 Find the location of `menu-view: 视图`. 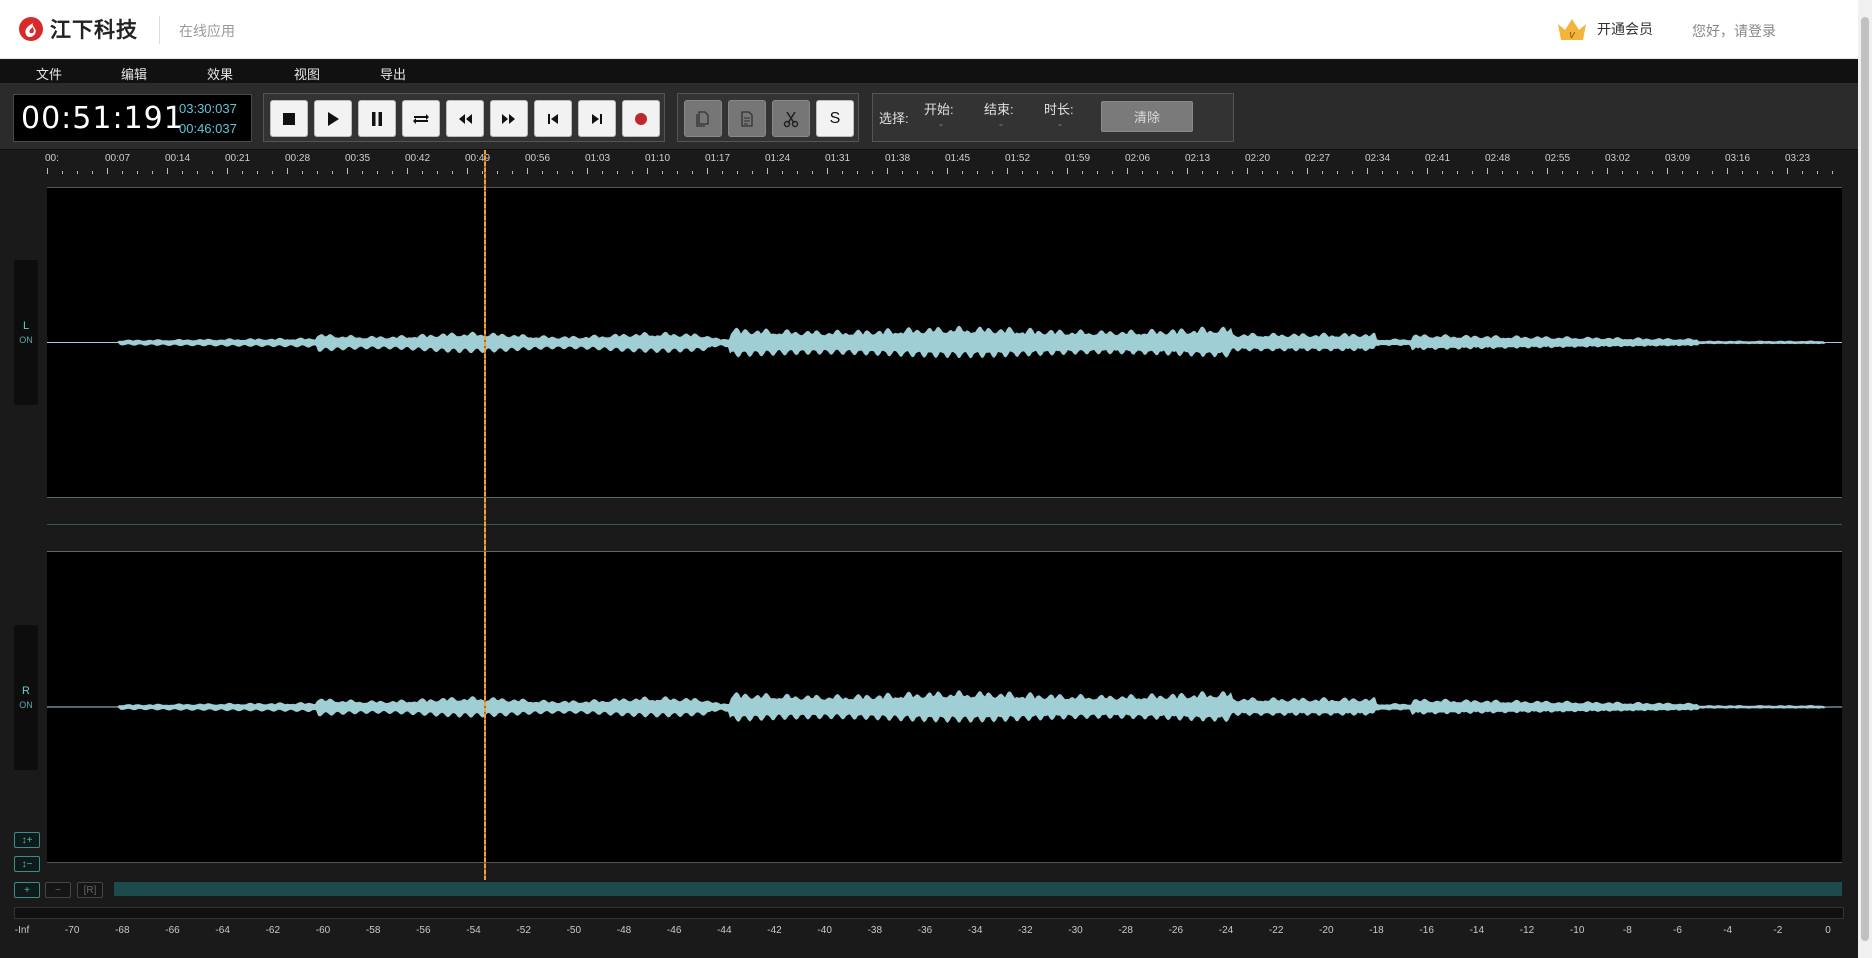

menu-view: 视图 is located at coordinates (307, 73).